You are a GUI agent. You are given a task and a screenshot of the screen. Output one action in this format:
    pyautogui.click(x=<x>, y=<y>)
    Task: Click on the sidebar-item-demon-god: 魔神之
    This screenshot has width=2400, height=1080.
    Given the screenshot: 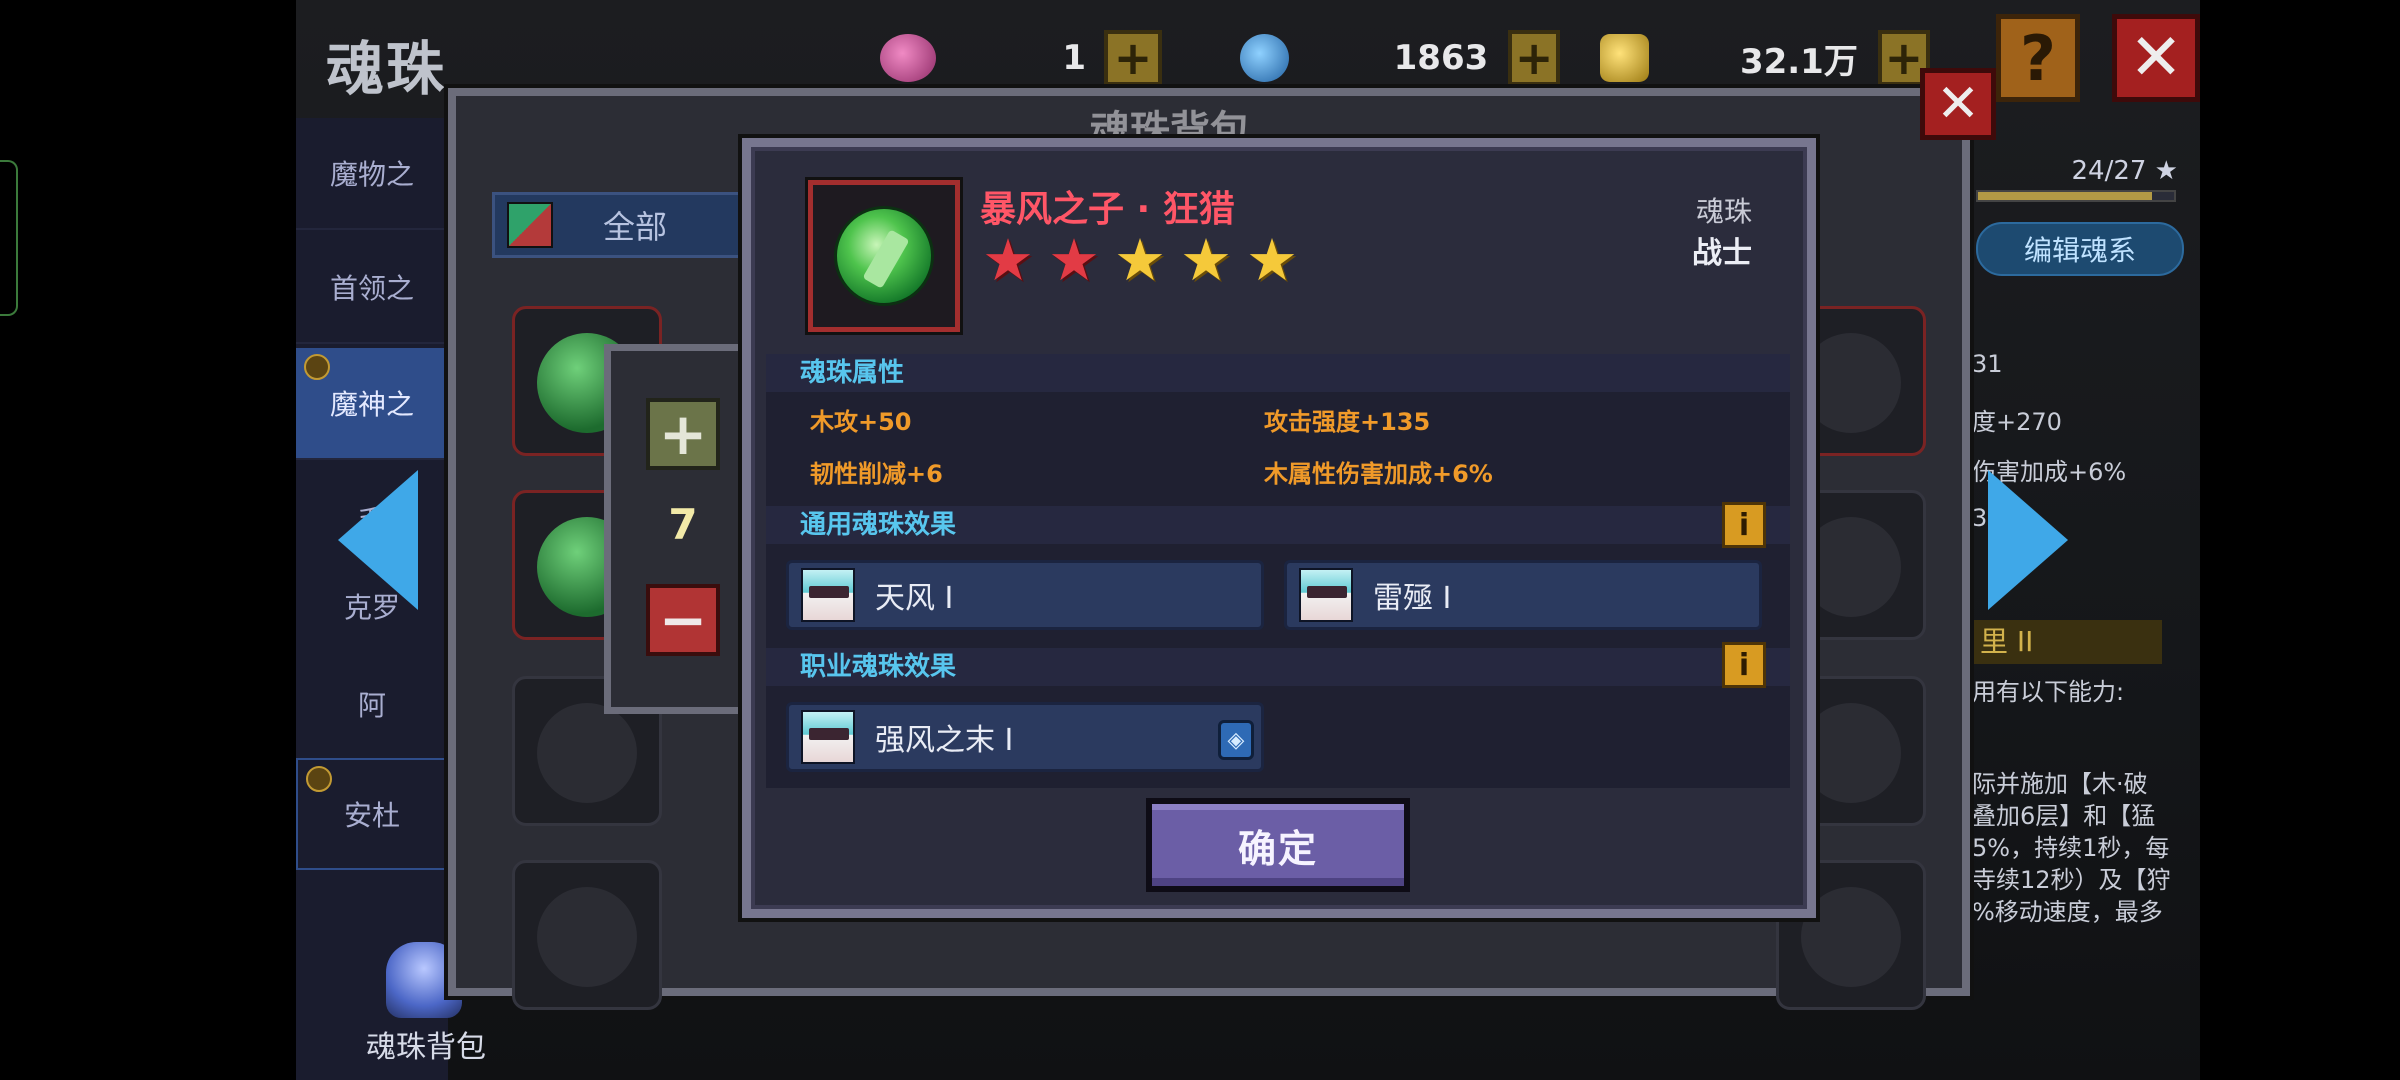 What is the action you would take?
    pyautogui.click(x=372, y=404)
    